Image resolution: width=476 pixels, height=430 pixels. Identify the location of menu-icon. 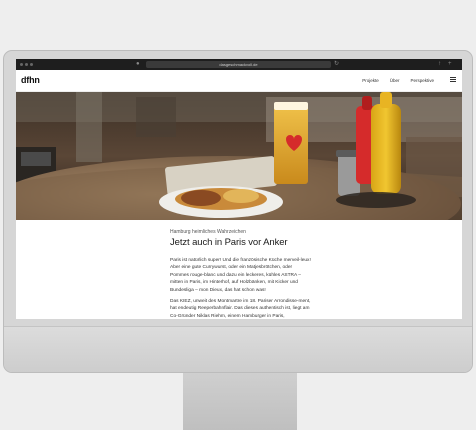
(453, 79).